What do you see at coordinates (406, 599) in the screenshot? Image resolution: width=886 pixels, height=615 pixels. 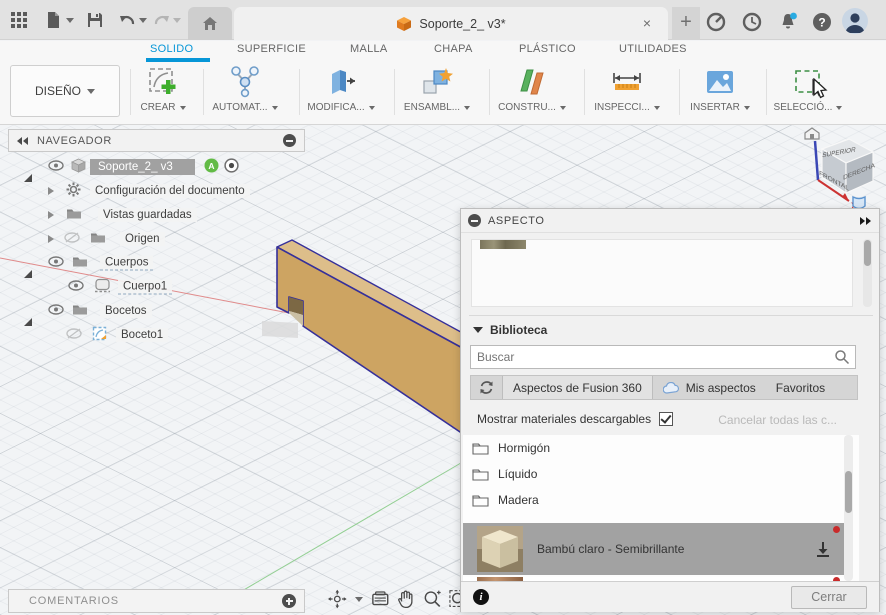 I see `pan-hand-icon` at bounding box center [406, 599].